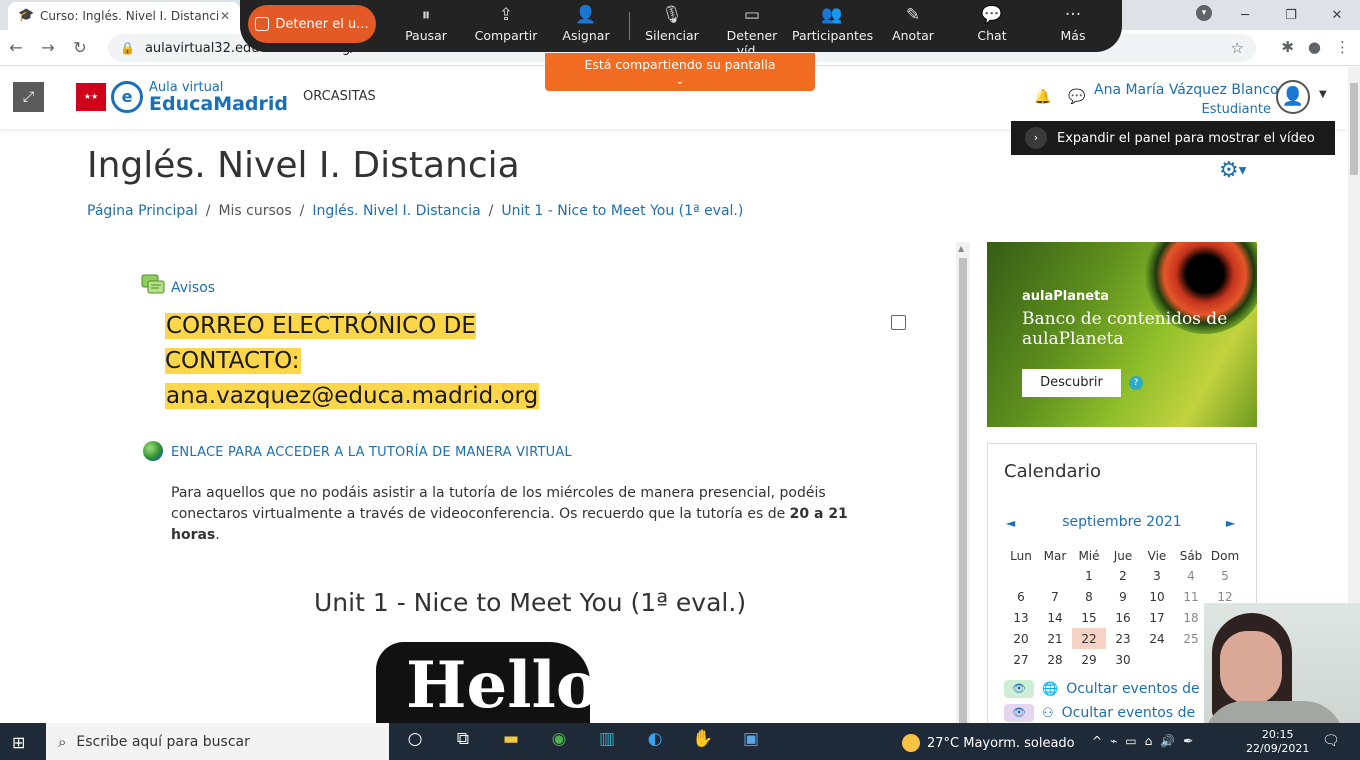 This screenshot has width=1360, height=760. I want to click on calendar-day: 5, so click(1225, 575).